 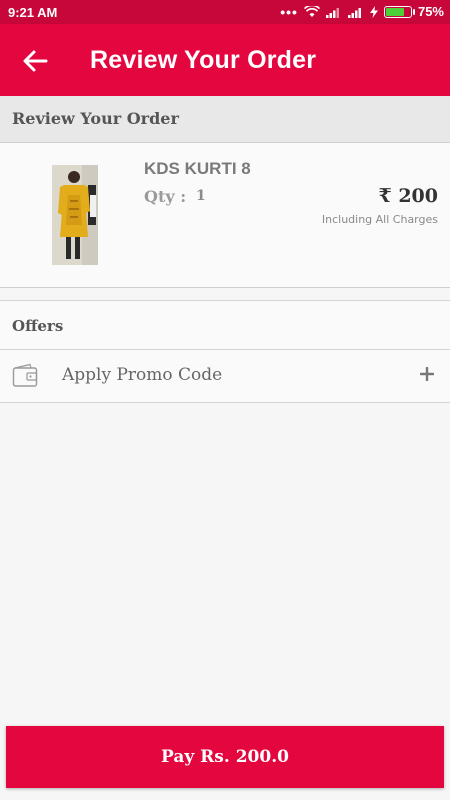 I want to click on wallet-icon, so click(x=25, y=375).